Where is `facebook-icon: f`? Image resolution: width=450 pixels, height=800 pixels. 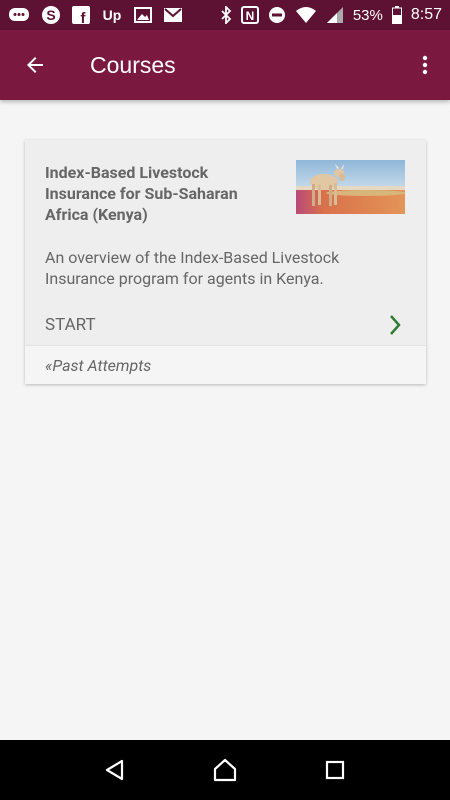
facebook-icon: f is located at coordinates (81, 15).